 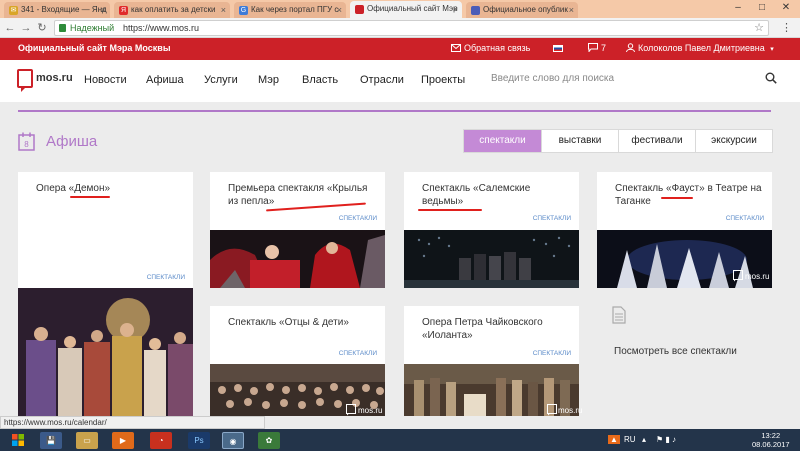 What do you see at coordinates (57, 10) in the screenshot?
I see `browser-tab-mail: ✉ 341 - Входящие — Янд ×` at bounding box center [57, 10].